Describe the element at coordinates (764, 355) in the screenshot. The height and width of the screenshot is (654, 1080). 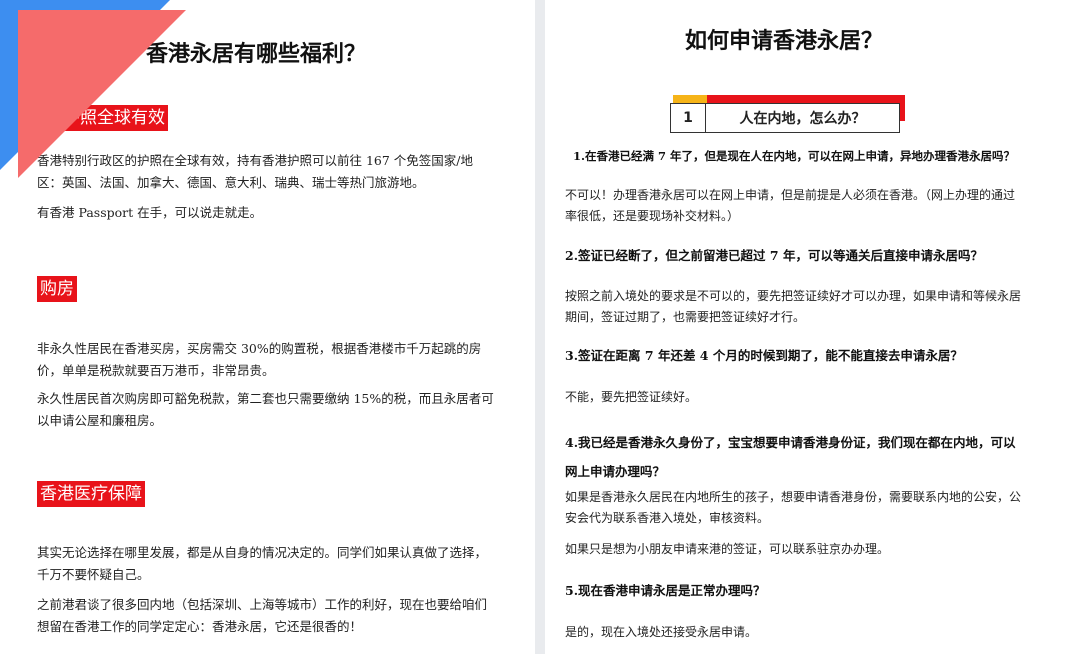
I see `question-3: 3.签证在距离 7 年还差 4 个月的时候到期了，能不能直接去申请永居？` at that location.